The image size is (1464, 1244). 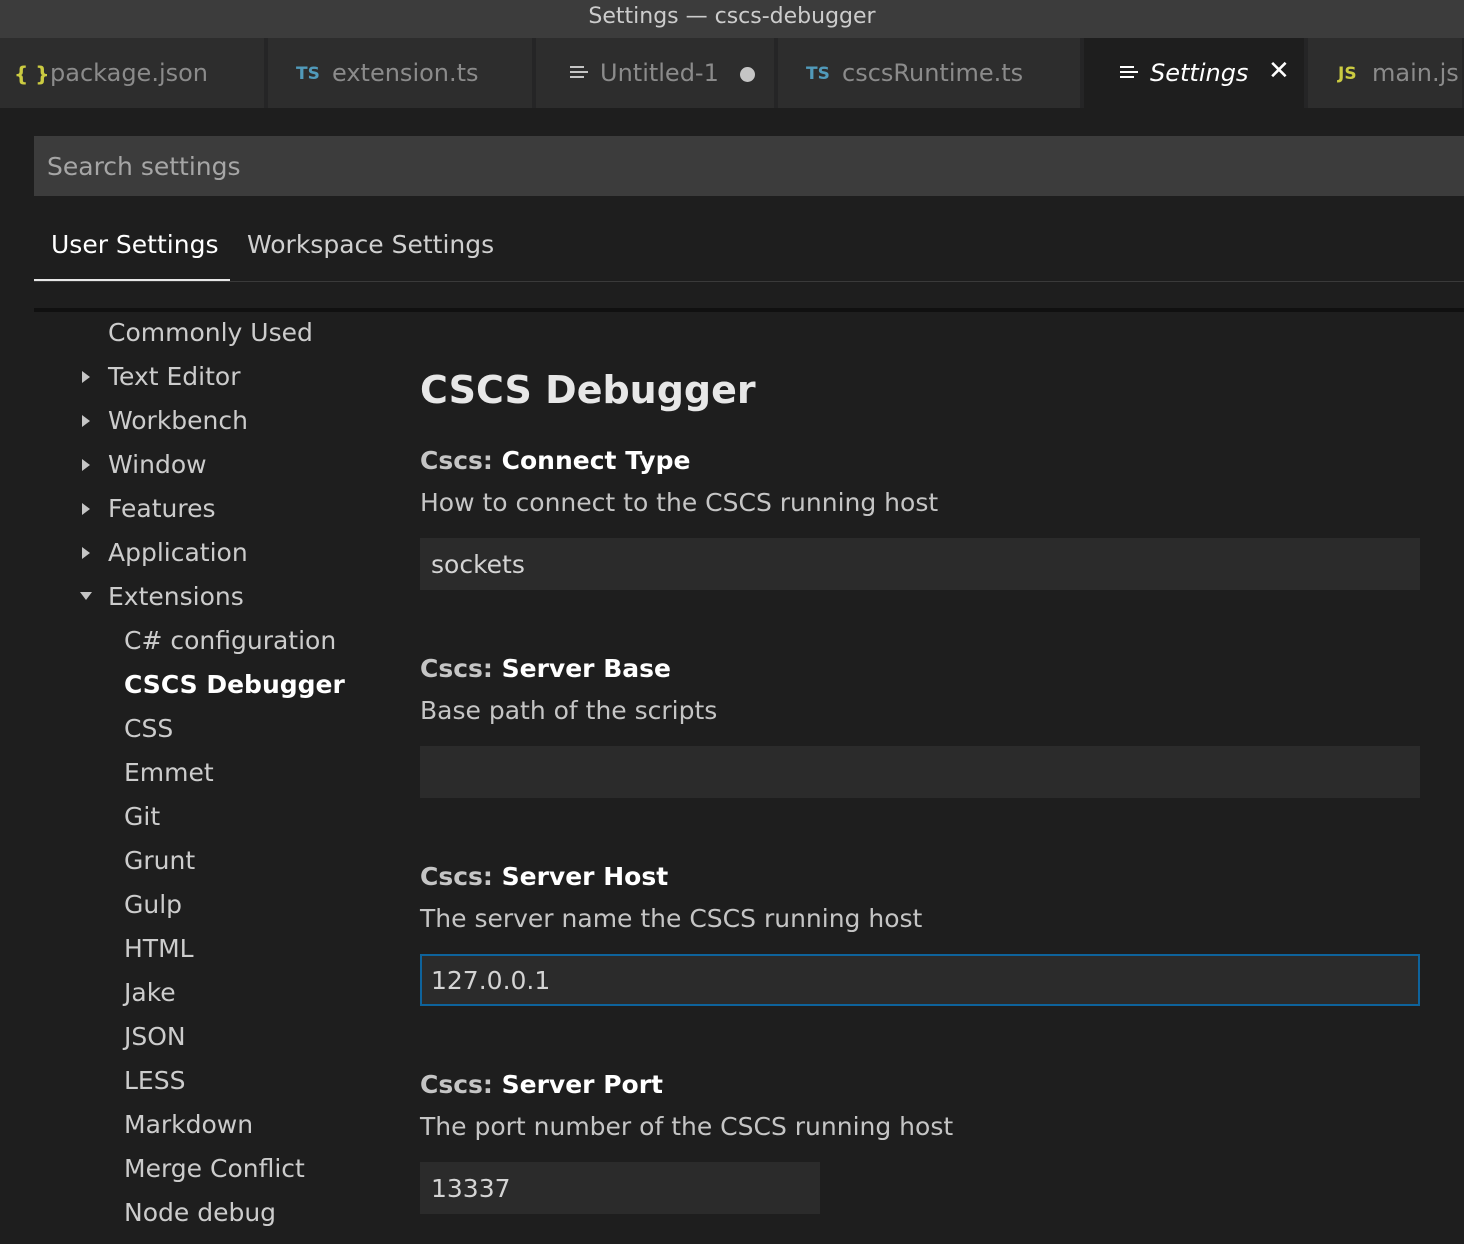 I want to click on toc-ext-json: JSON, so click(x=155, y=1036).